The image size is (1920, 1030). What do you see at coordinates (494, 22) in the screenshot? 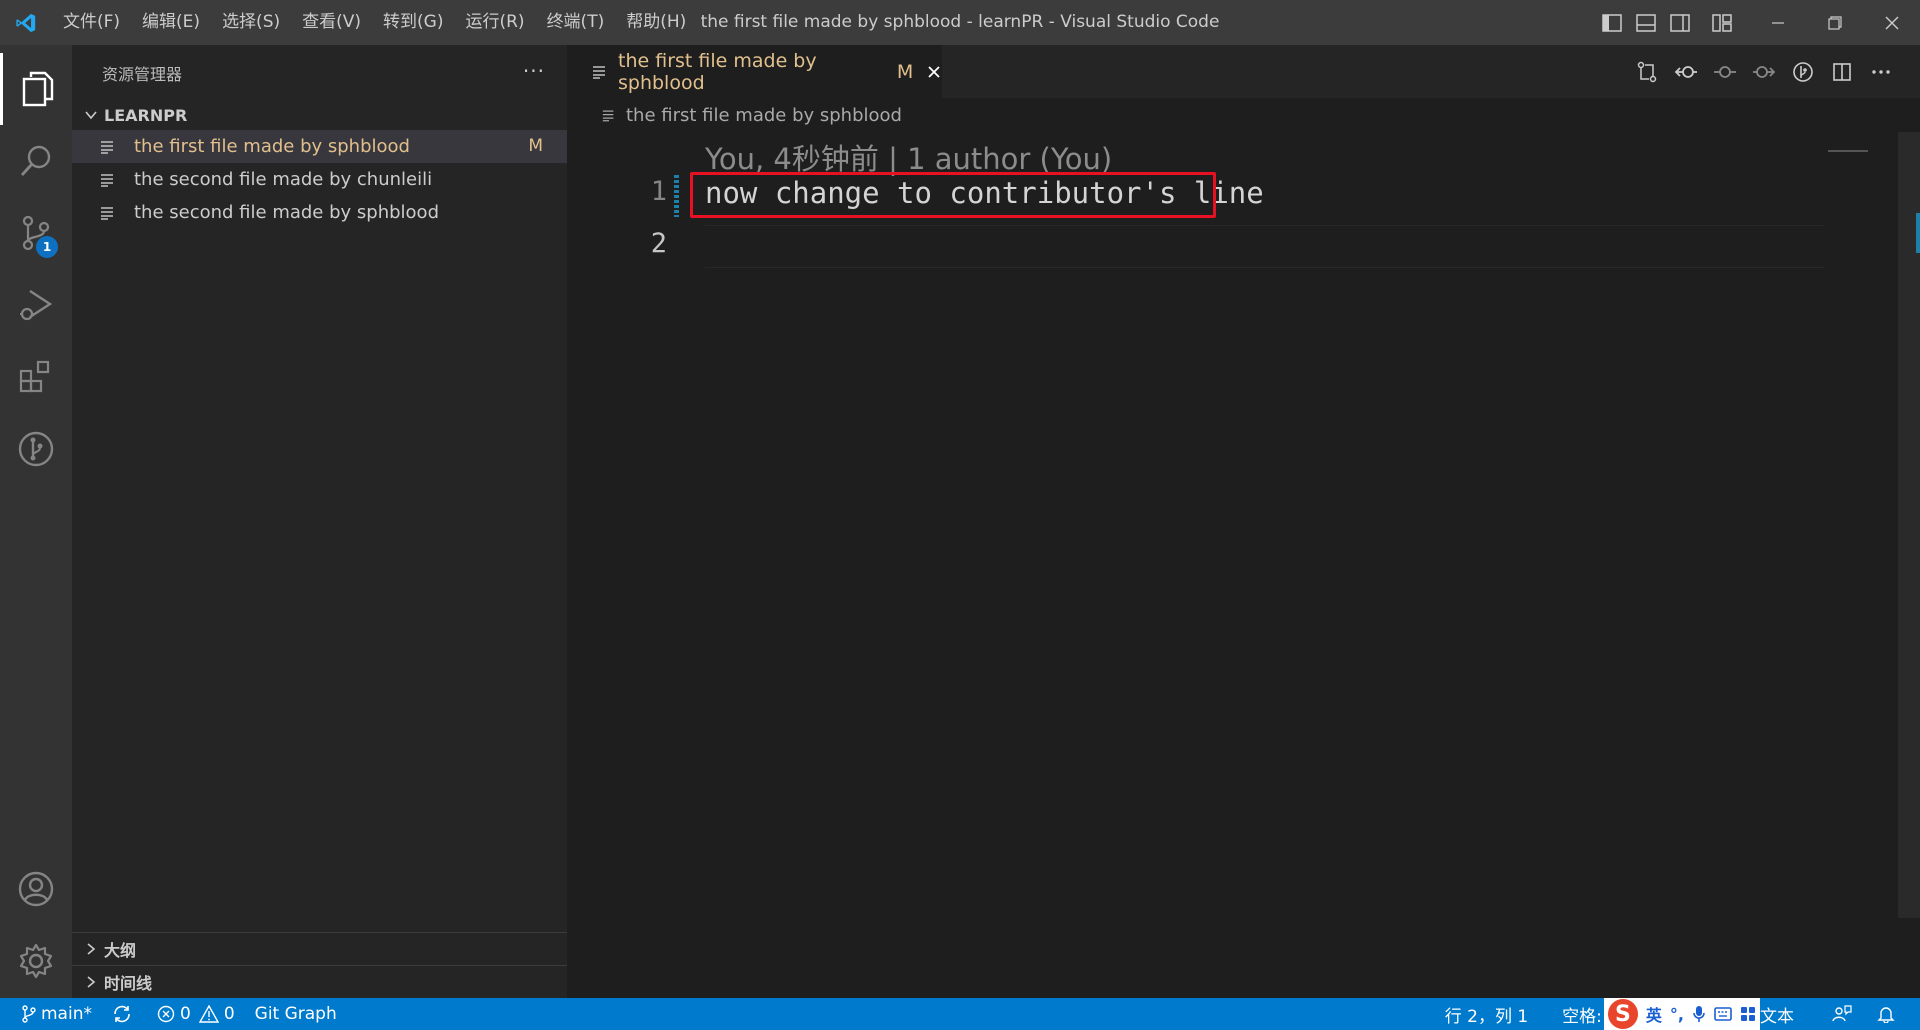
I see `menu-run: 运行(R)` at bounding box center [494, 22].